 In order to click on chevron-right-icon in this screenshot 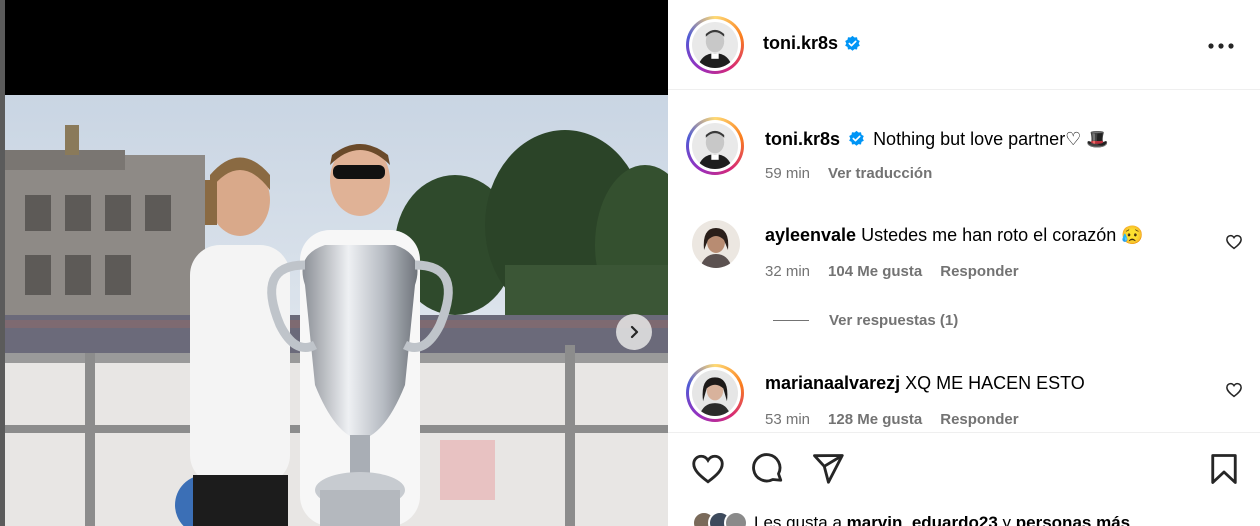, I will do `click(634, 332)`.